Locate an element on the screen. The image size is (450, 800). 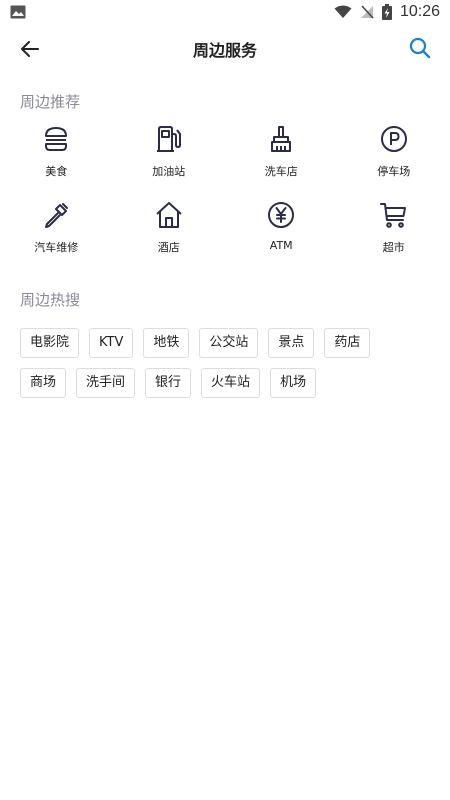
tag-pharmacy: 药店 is located at coordinates (347, 343).